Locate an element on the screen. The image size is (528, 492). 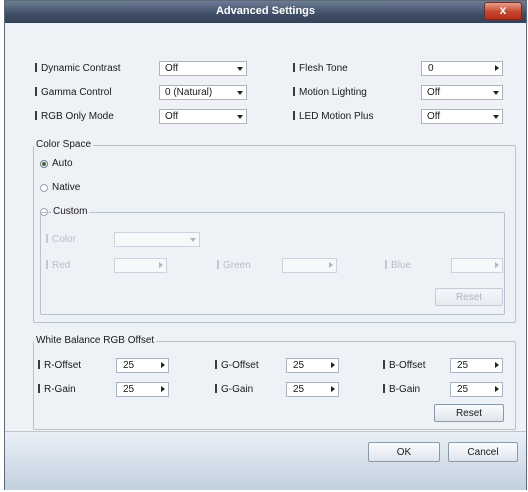
green-stepper is located at coordinates (309, 265).